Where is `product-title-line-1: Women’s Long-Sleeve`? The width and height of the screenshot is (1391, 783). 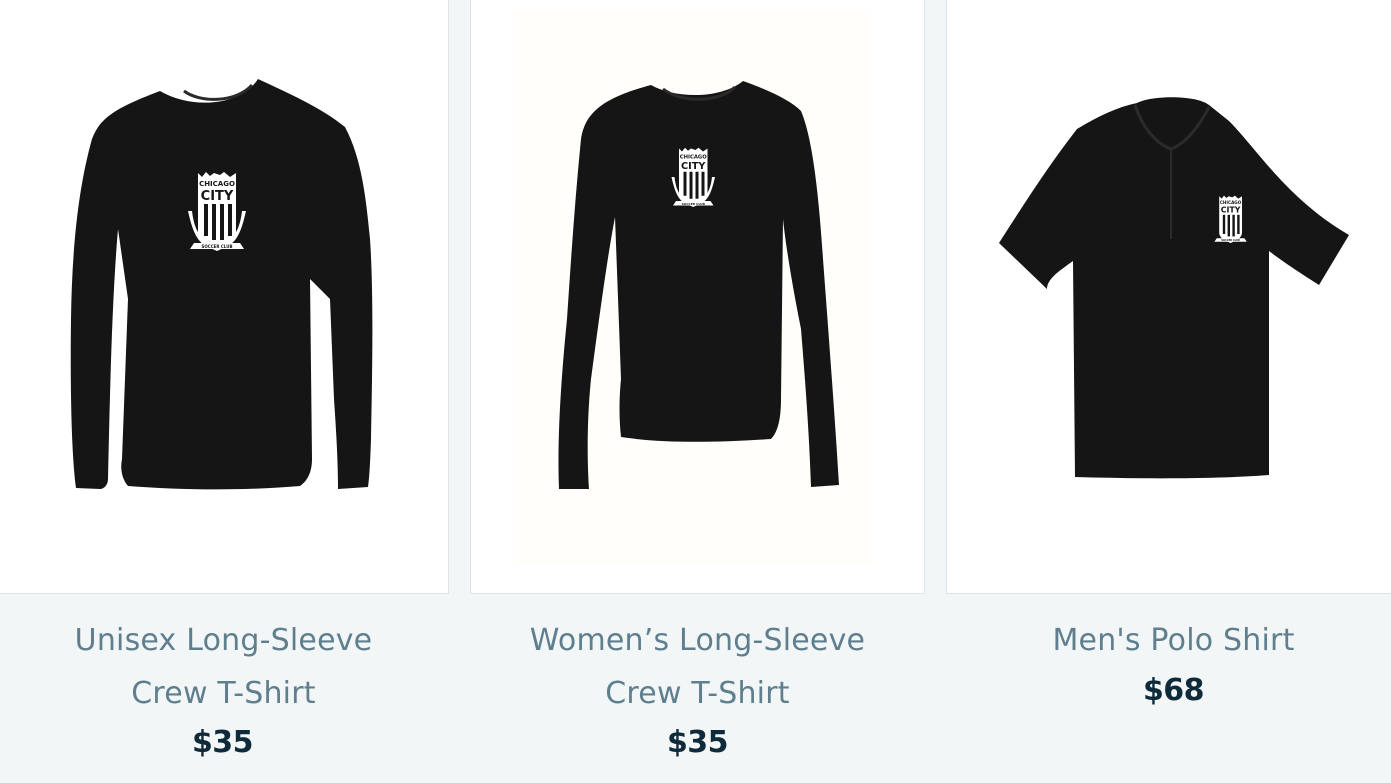 product-title-line-1: Women’s Long-Sleeve is located at coordinates (697, 640).